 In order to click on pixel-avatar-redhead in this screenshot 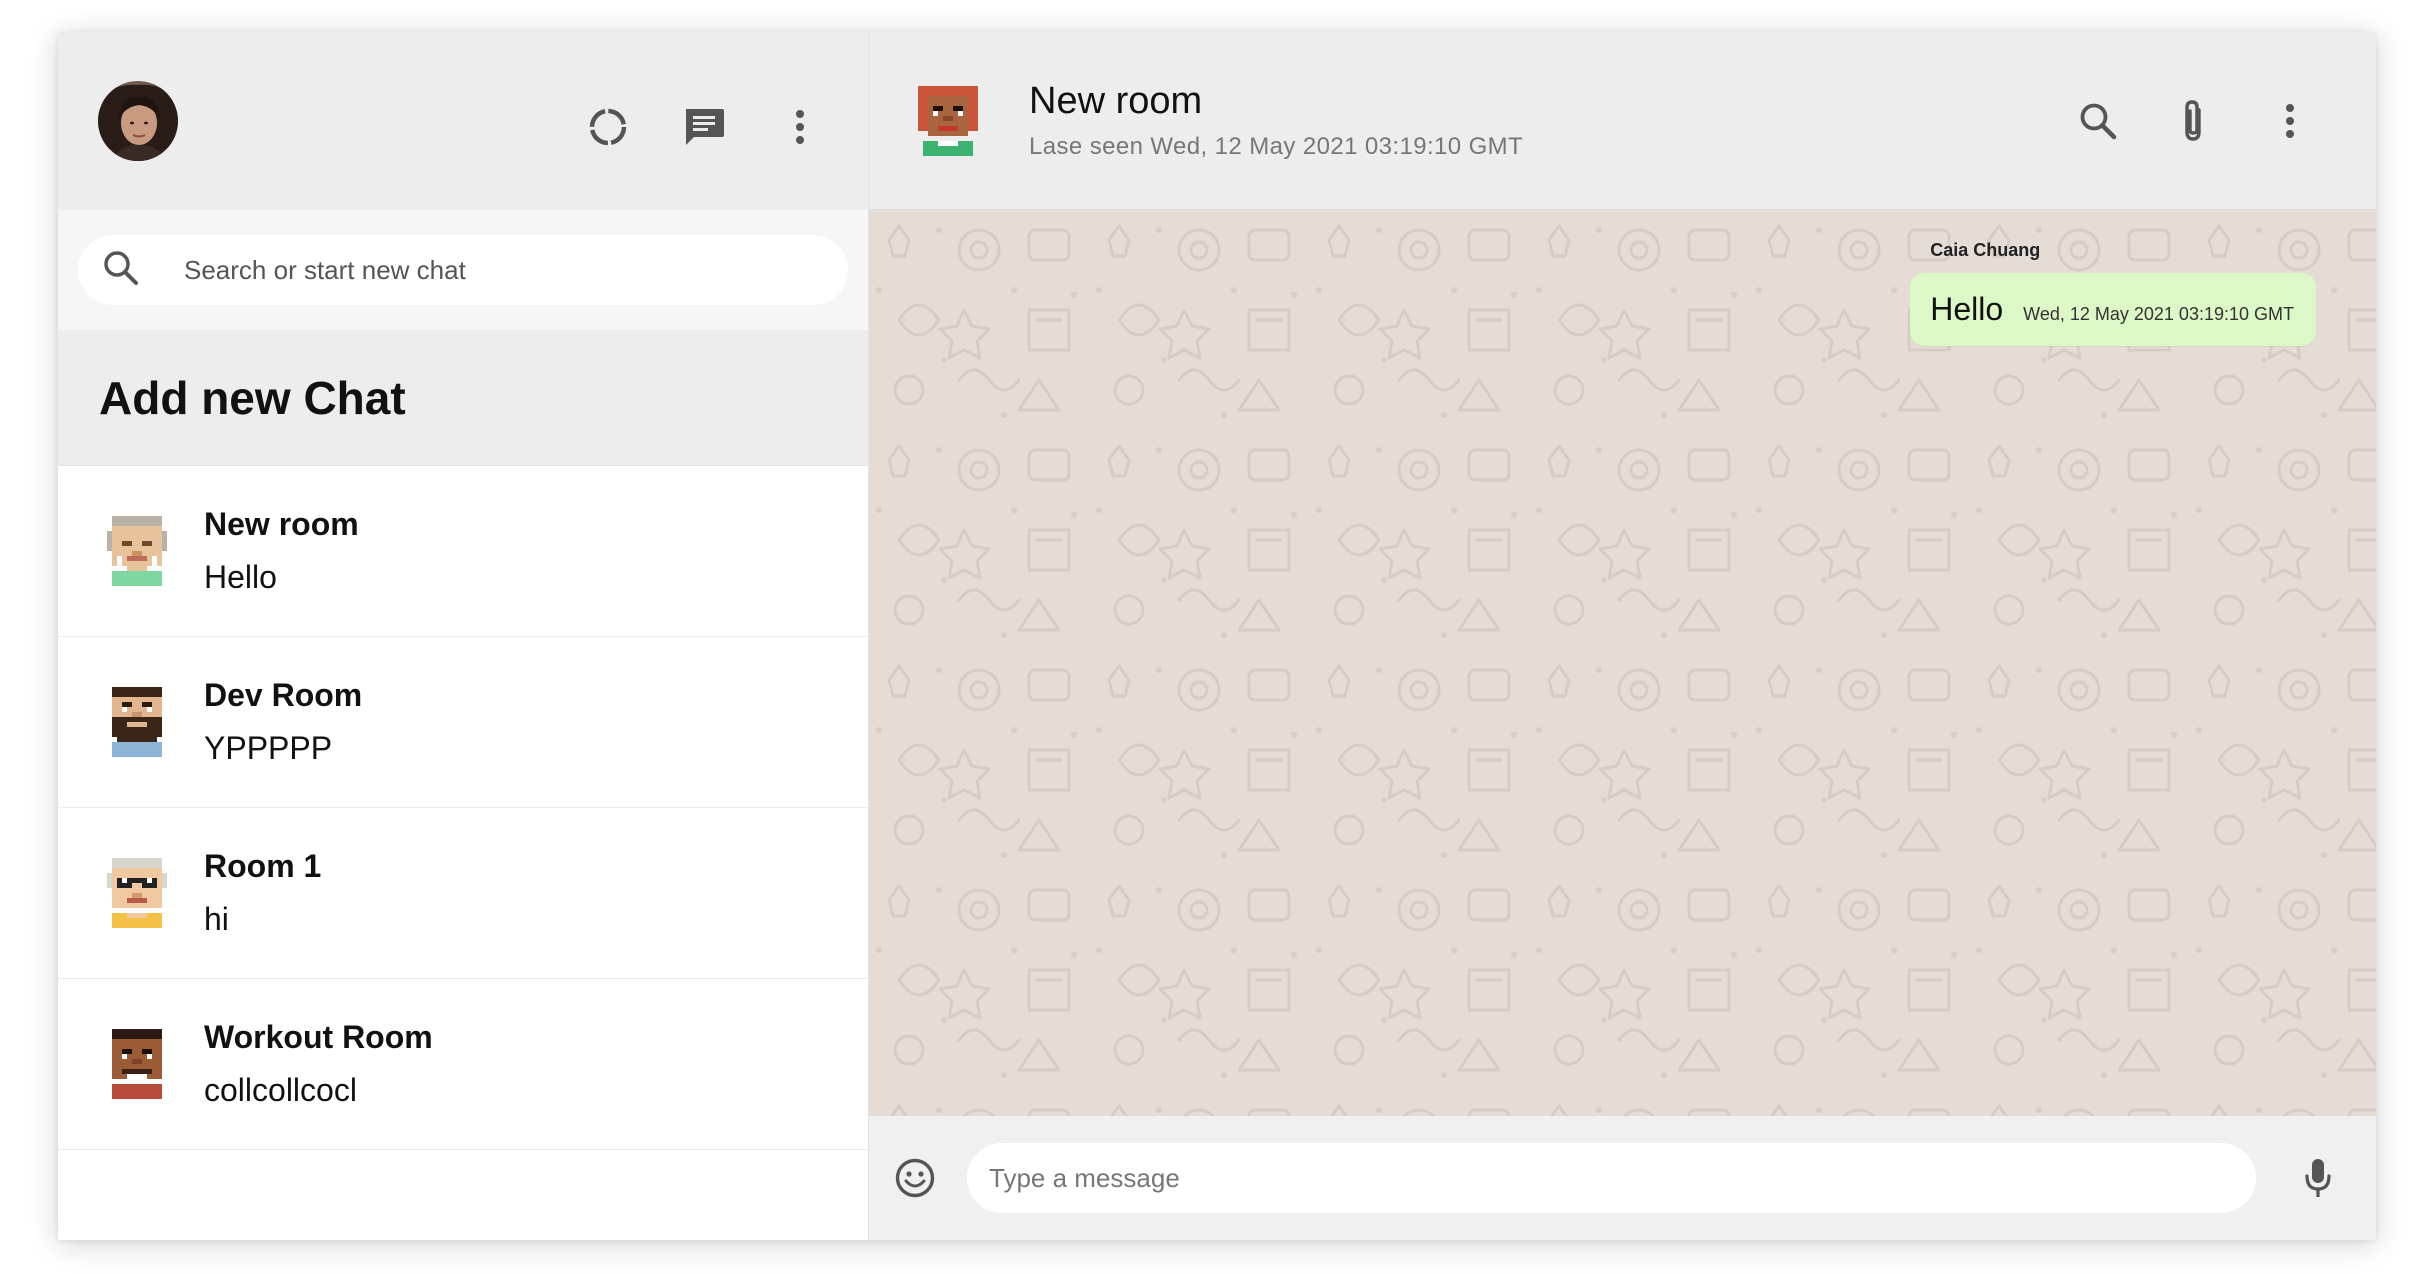, I will do `click(948, 121)`.